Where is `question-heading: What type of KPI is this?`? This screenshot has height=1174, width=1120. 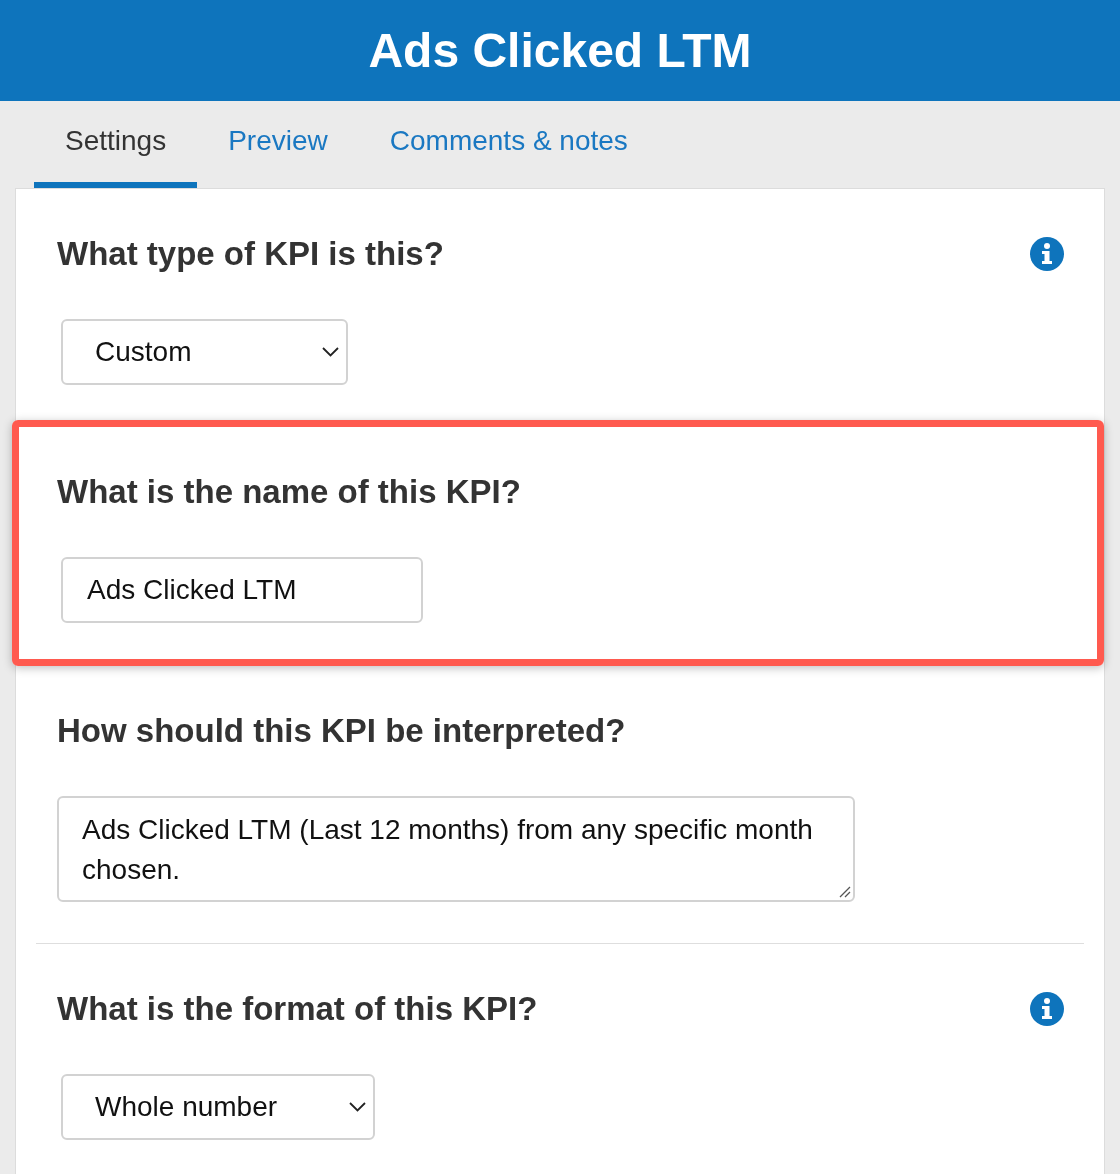 question-heading: What type of KPI is this? is located at coordinates (250, 254).